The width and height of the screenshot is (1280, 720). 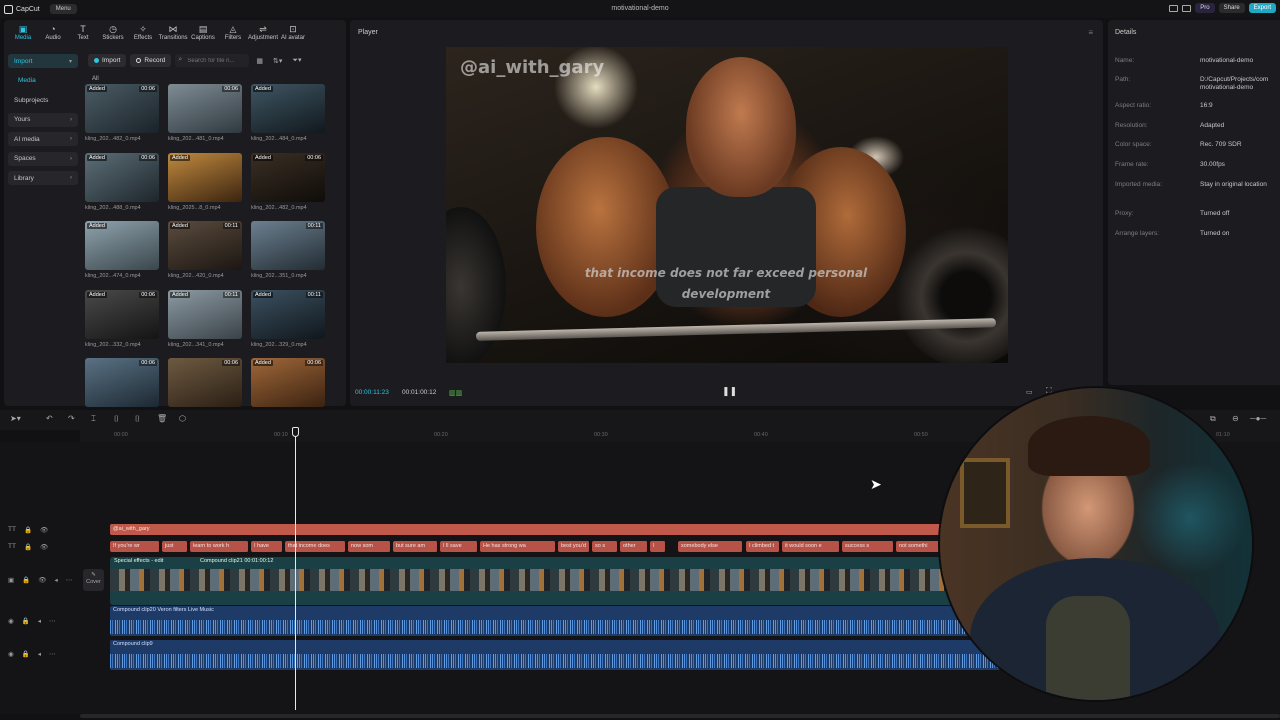 I want to click on tab-audio: ◔ Audio, so click(x=53, y=33).